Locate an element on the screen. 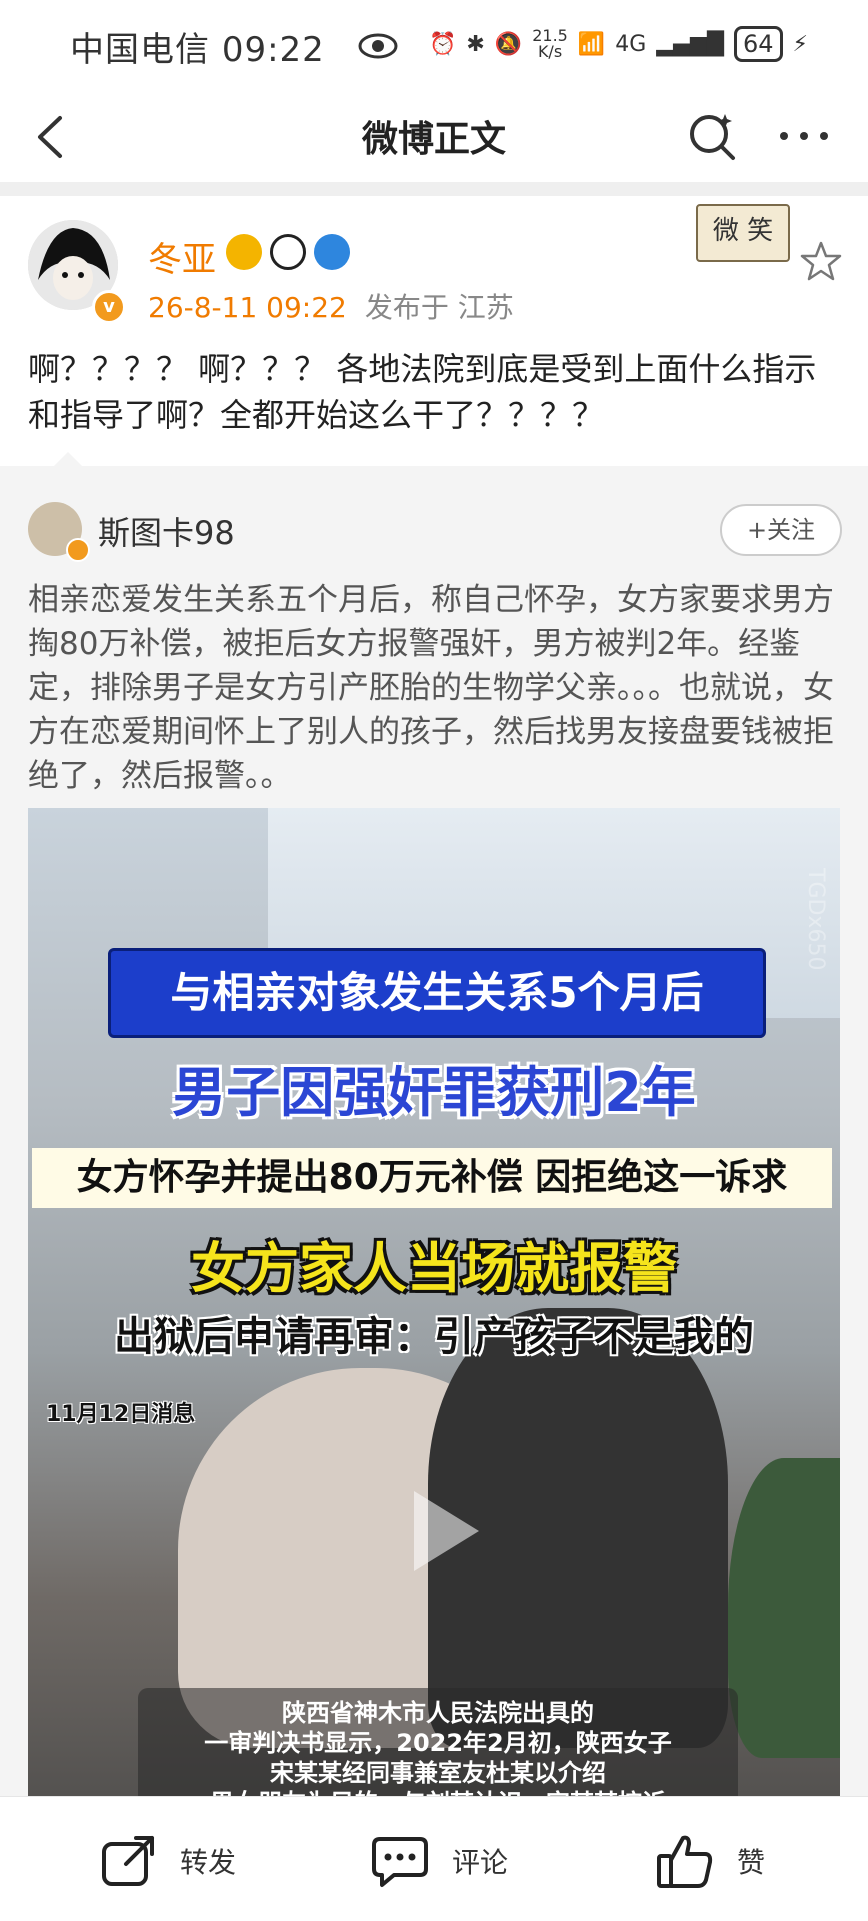 The height and width of the screenshot is (1921, 868). status-bar: 中国电信 09:22 ⏰ ✱ 🔕 21.5 K/s 📶 4G ▂▄▆█ 64 ⚡ is located at coordinates (434, 45).